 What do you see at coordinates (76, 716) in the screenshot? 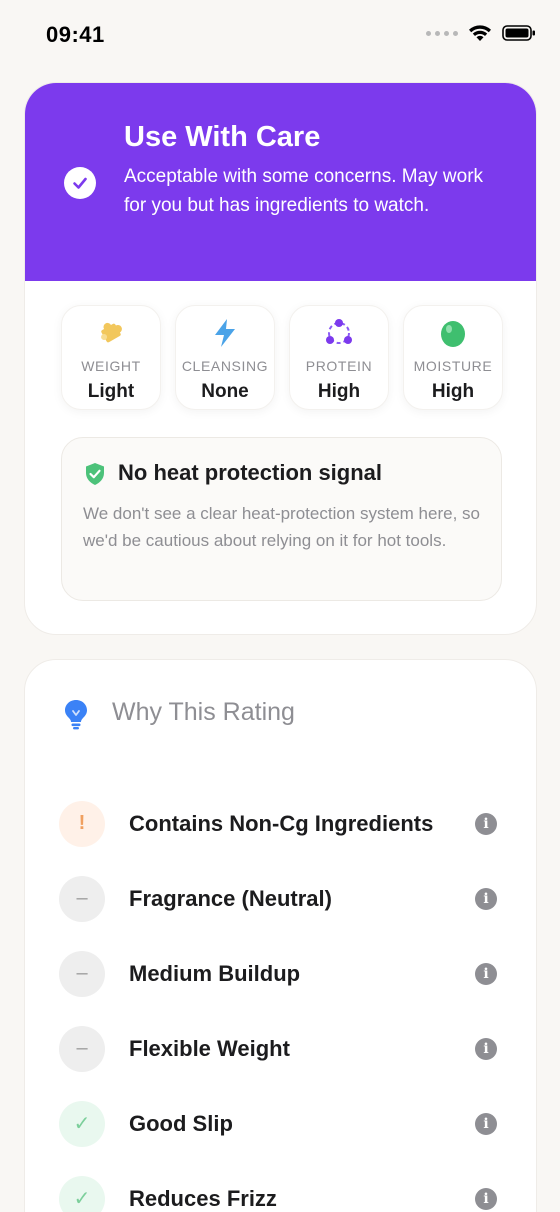
I see `lightbulb-icon` at bounding box center [76, 716].